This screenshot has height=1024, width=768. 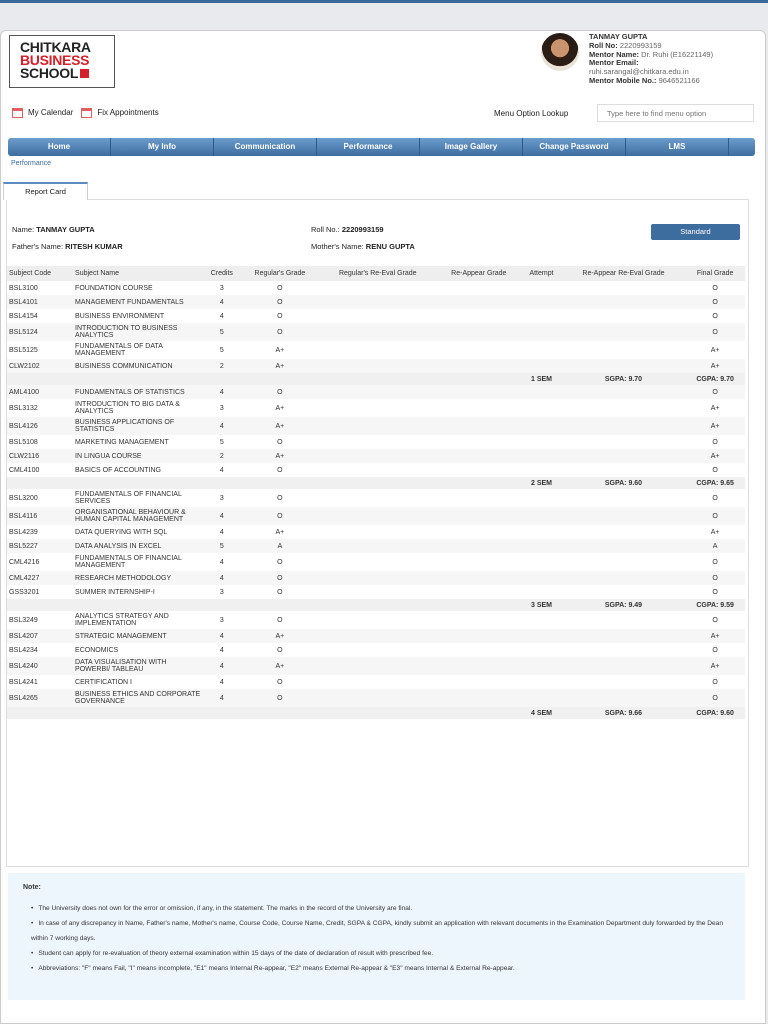 What do you see at coordinates (23, 408) in the screenshot?
I see `cell-code: BSL3132` at bounding box center [23, 408].